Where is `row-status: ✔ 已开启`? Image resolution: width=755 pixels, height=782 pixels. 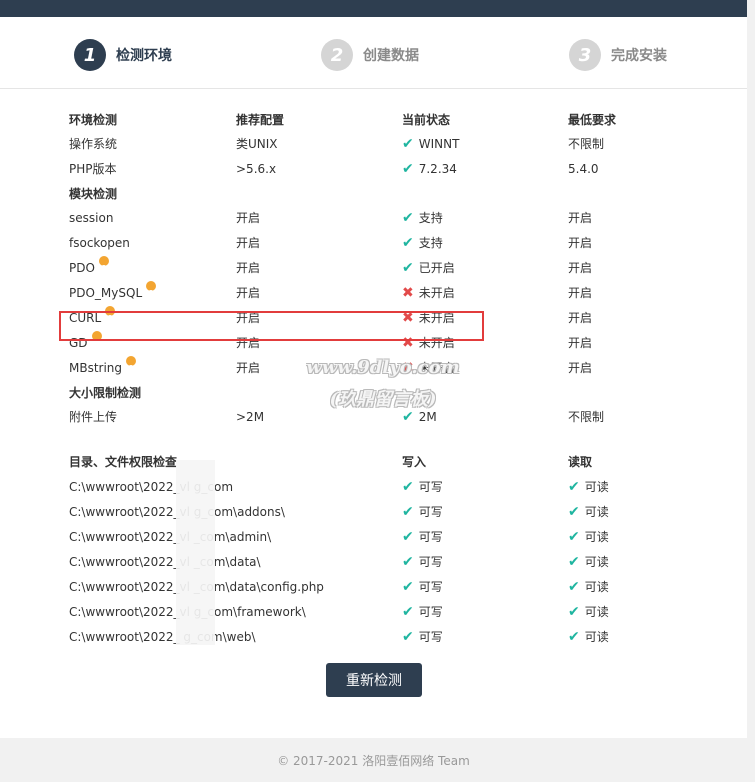 row-status: ✔ 已开启 is located at coordinates (428, 268).